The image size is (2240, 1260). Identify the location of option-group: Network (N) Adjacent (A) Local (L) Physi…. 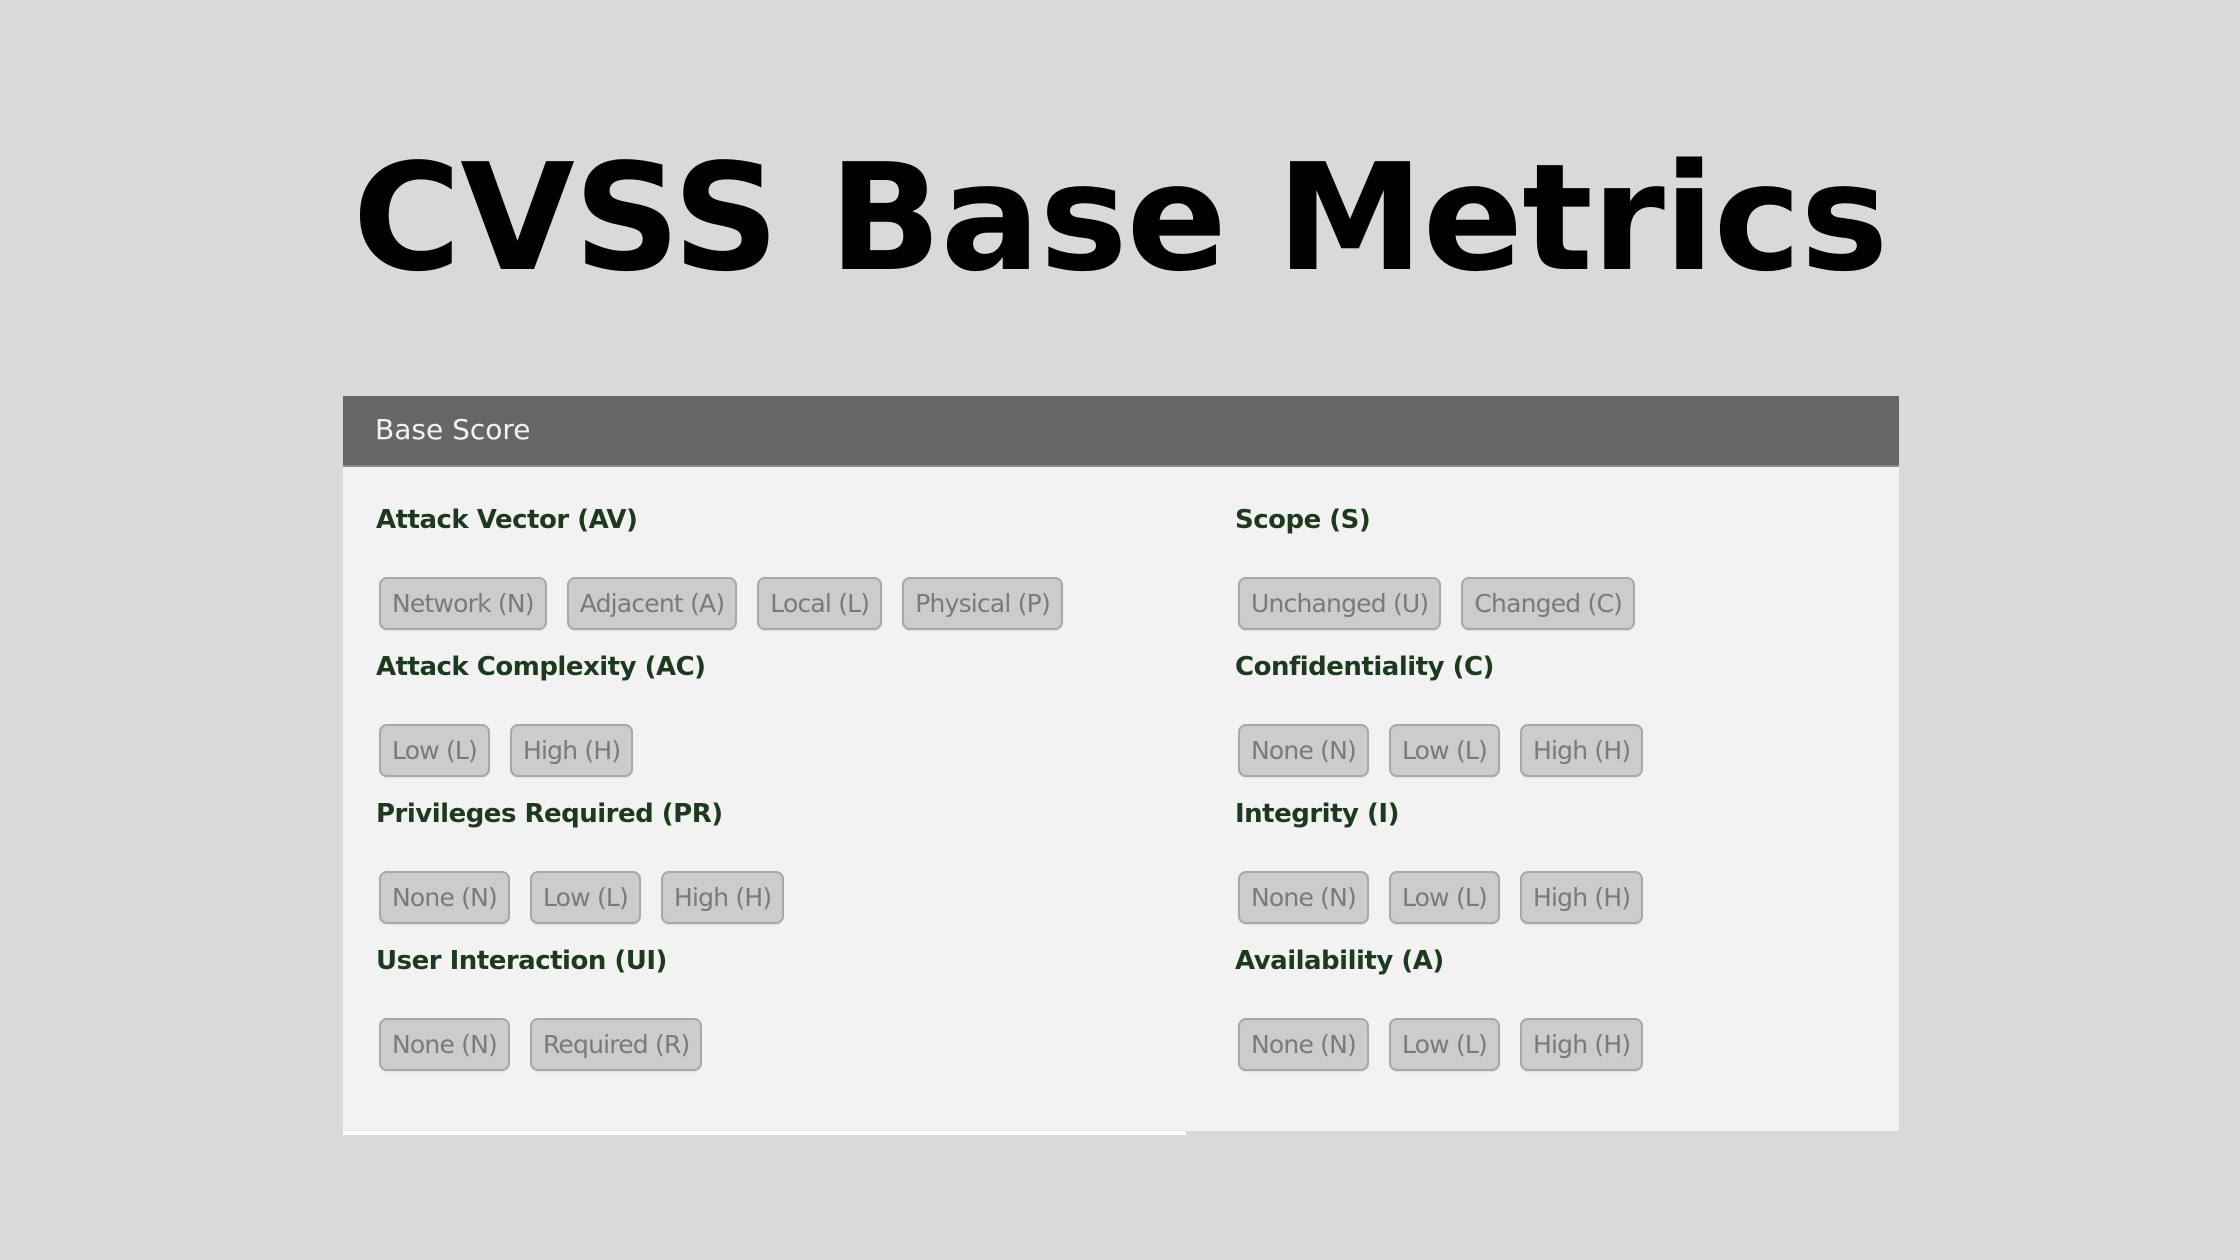
(719, 603).